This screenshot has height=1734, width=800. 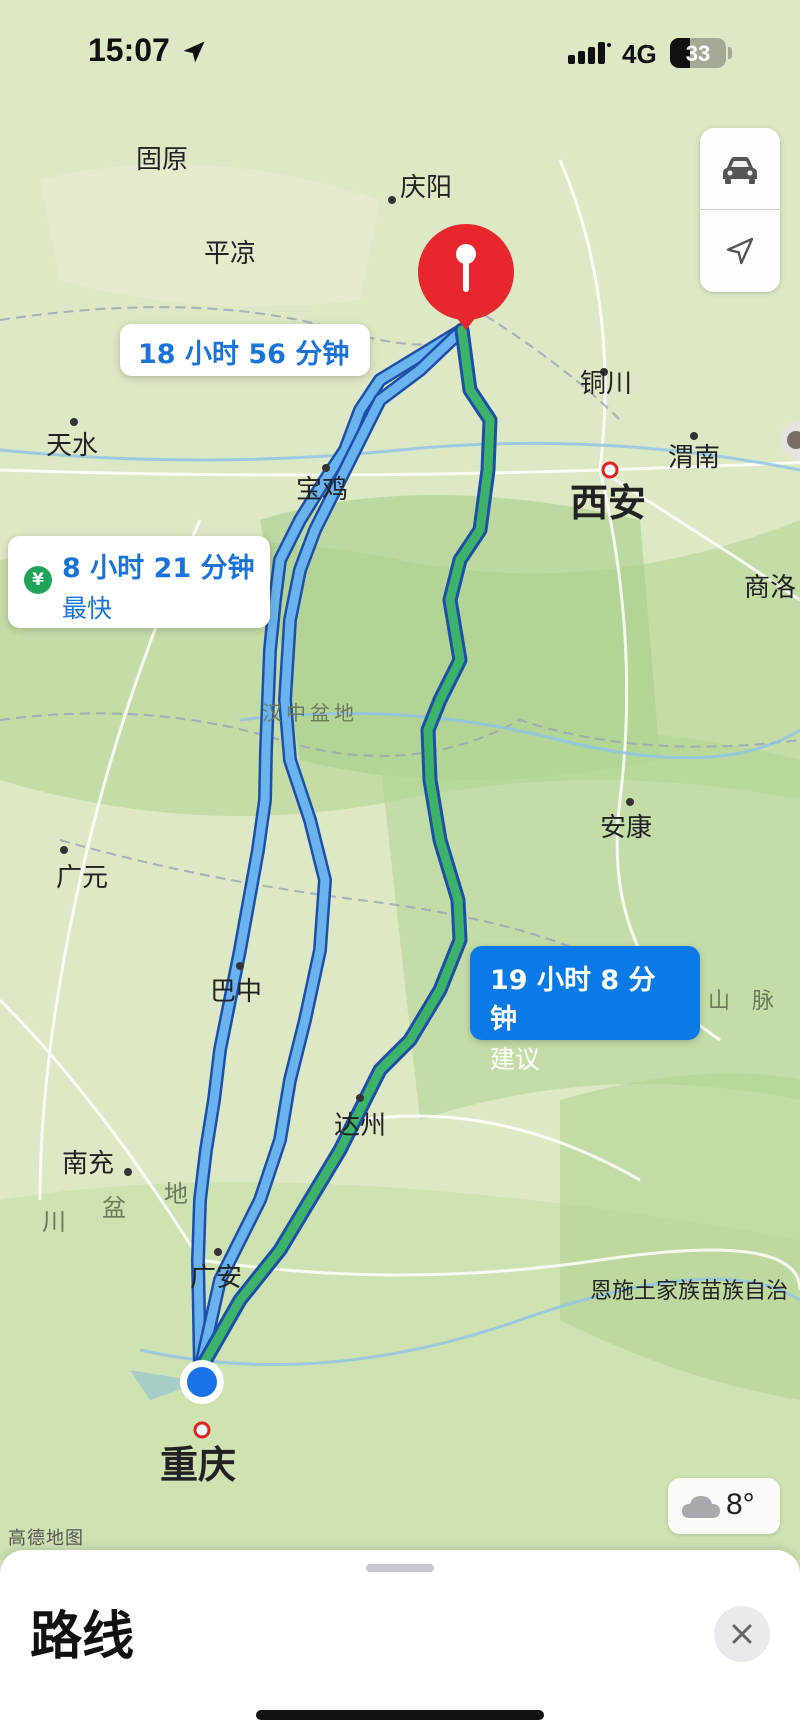 I want to click on battery-icon: 33, so click(x=698, y=53).